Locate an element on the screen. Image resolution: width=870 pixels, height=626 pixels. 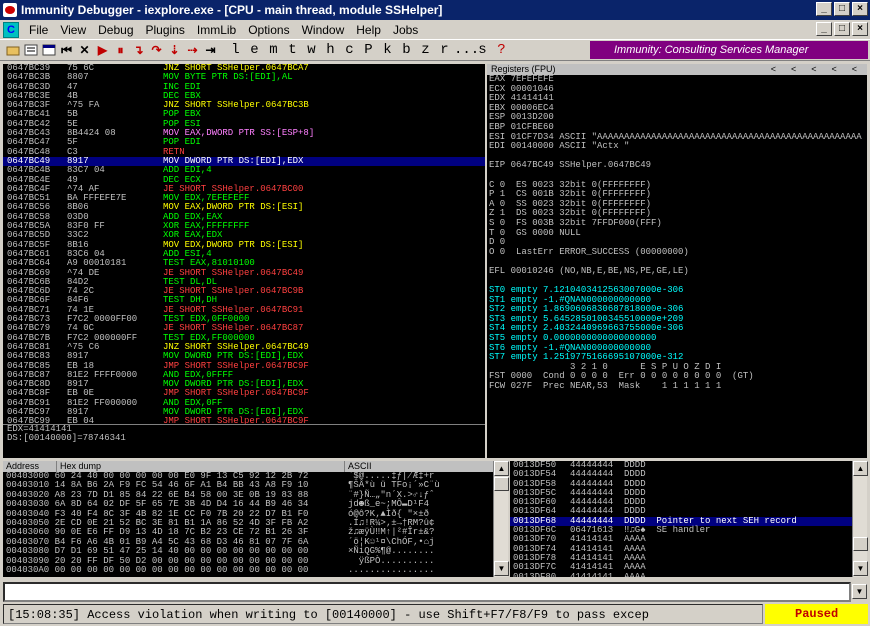
stack-row: 0013DF50 44444444 DDDD is located at coordinates (681, 465).